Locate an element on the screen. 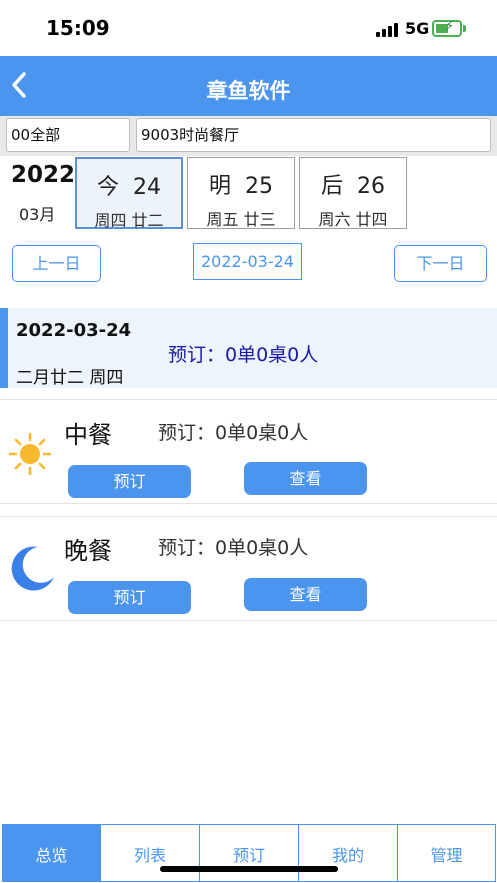 The image size is (497, 883). tab-bar: 总览 列表 预订 我的 管理 is located at coordinates (249, 853).